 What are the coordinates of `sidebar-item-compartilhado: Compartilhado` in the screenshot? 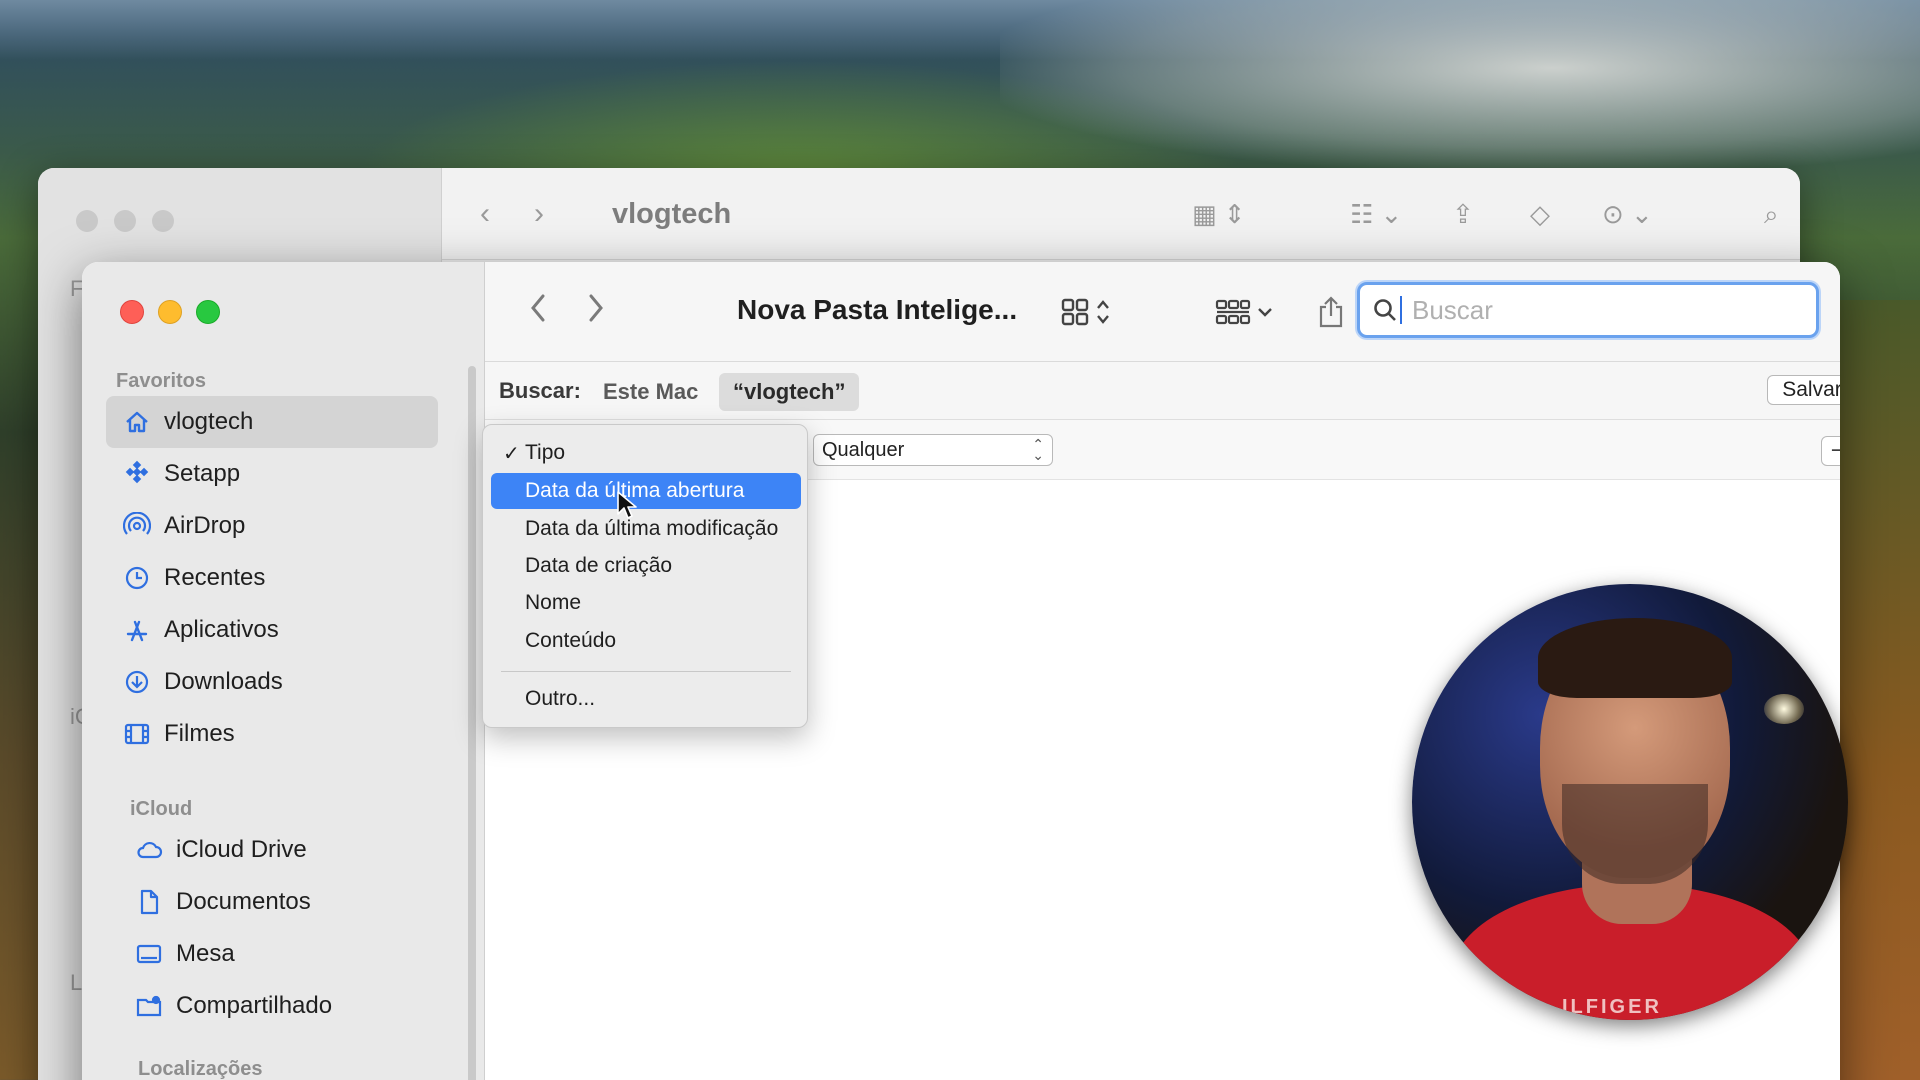 It's located at (284, 1006).